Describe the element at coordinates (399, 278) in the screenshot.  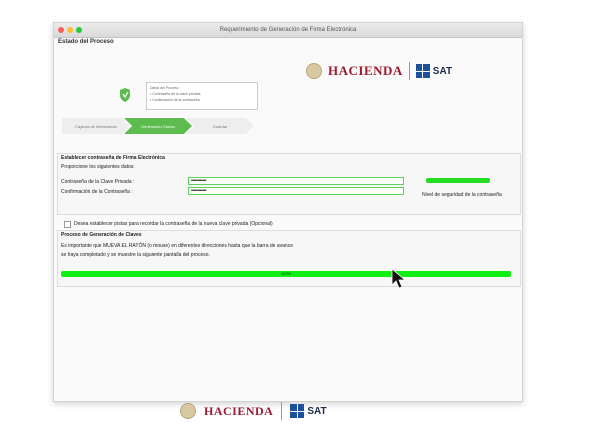
I see `mouse-pointer-icon` at that location.